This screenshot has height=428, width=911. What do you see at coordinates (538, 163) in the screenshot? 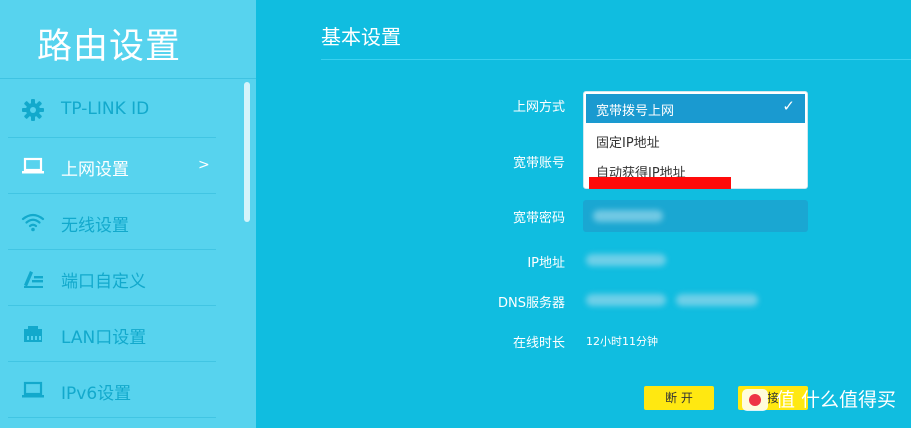
I see `account-label: 宽带账号` at bounding box center [538, 163].